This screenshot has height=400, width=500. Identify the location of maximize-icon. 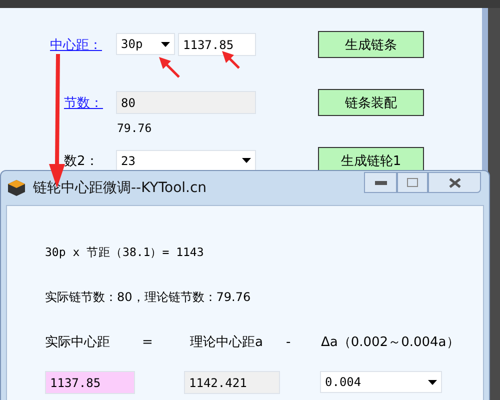
(412, 182).